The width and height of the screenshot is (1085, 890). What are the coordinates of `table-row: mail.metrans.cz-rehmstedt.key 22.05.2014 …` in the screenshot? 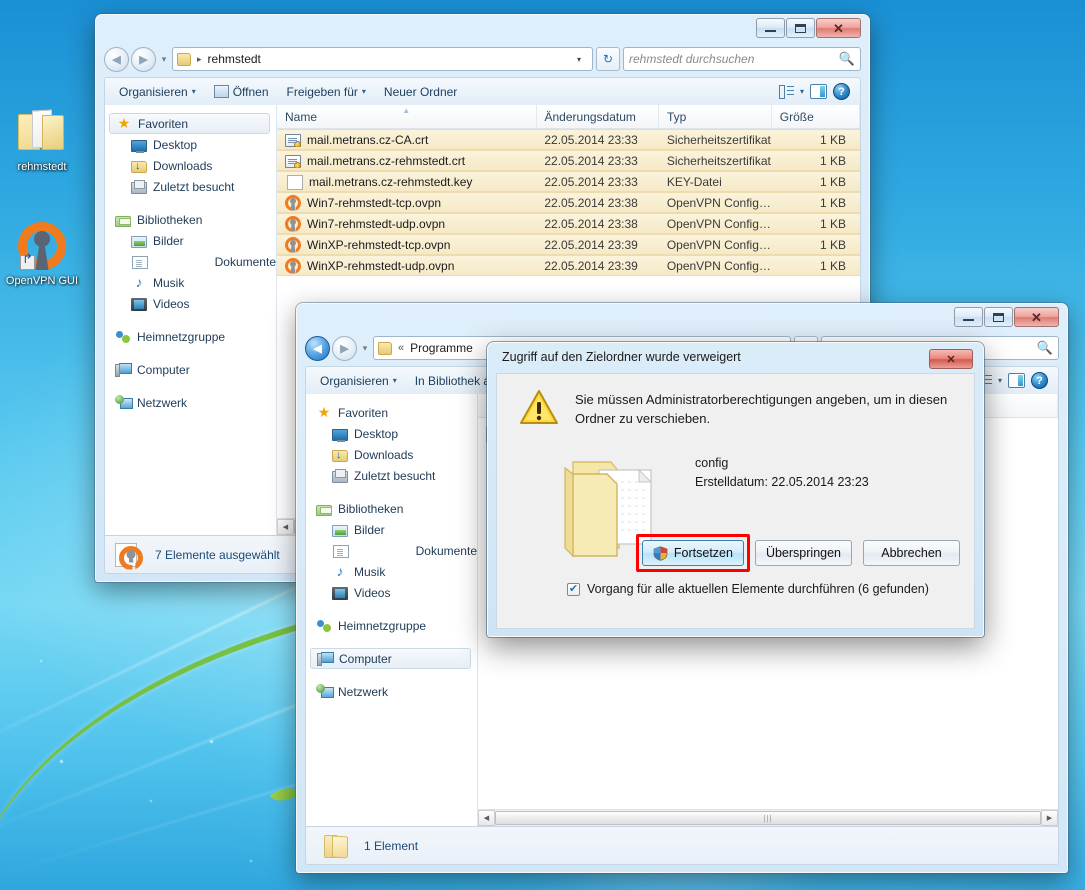 It's located at (568, 181).